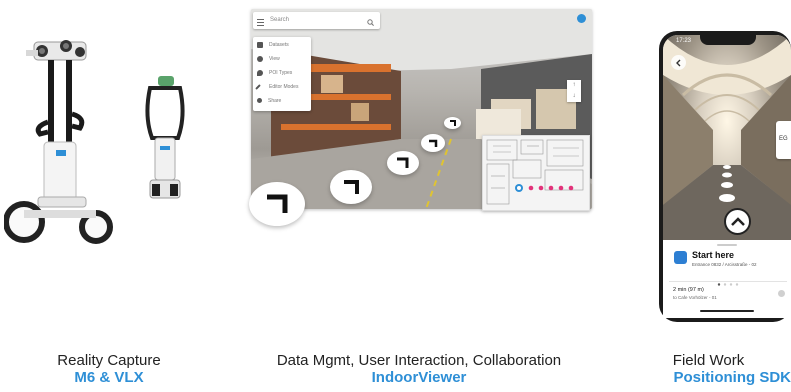 The height and width of the screenshot is (392, 791). I want to click on pencil-icon, so click(258, 86).